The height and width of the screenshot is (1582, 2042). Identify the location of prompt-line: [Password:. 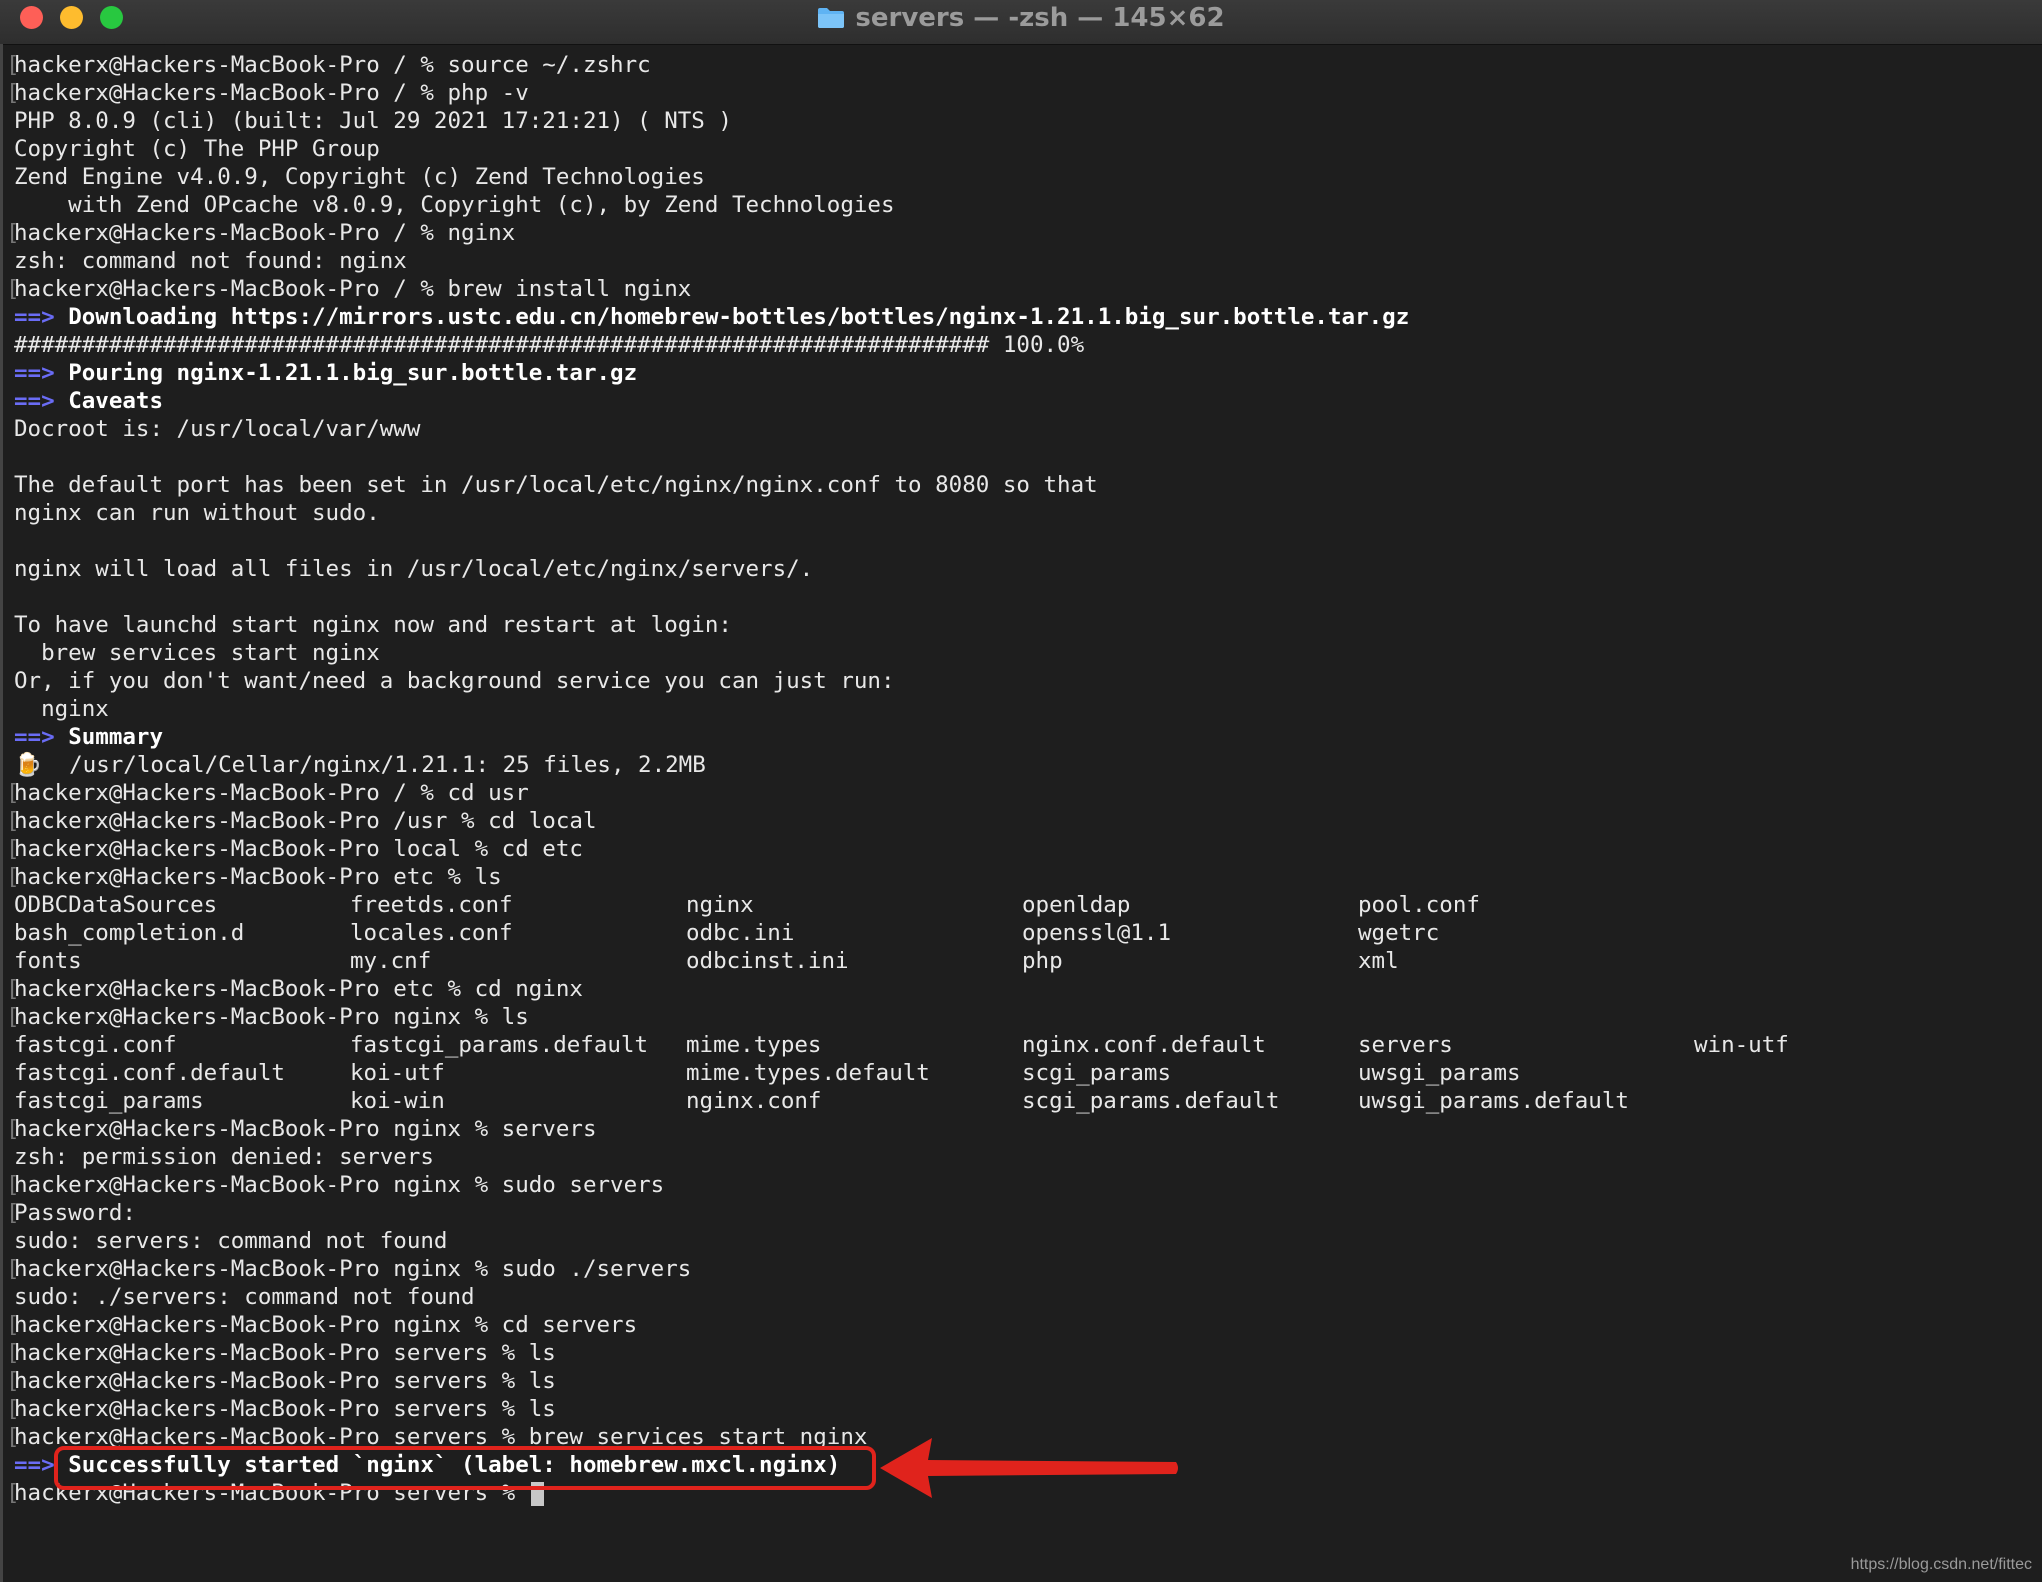
(1024, 1213).